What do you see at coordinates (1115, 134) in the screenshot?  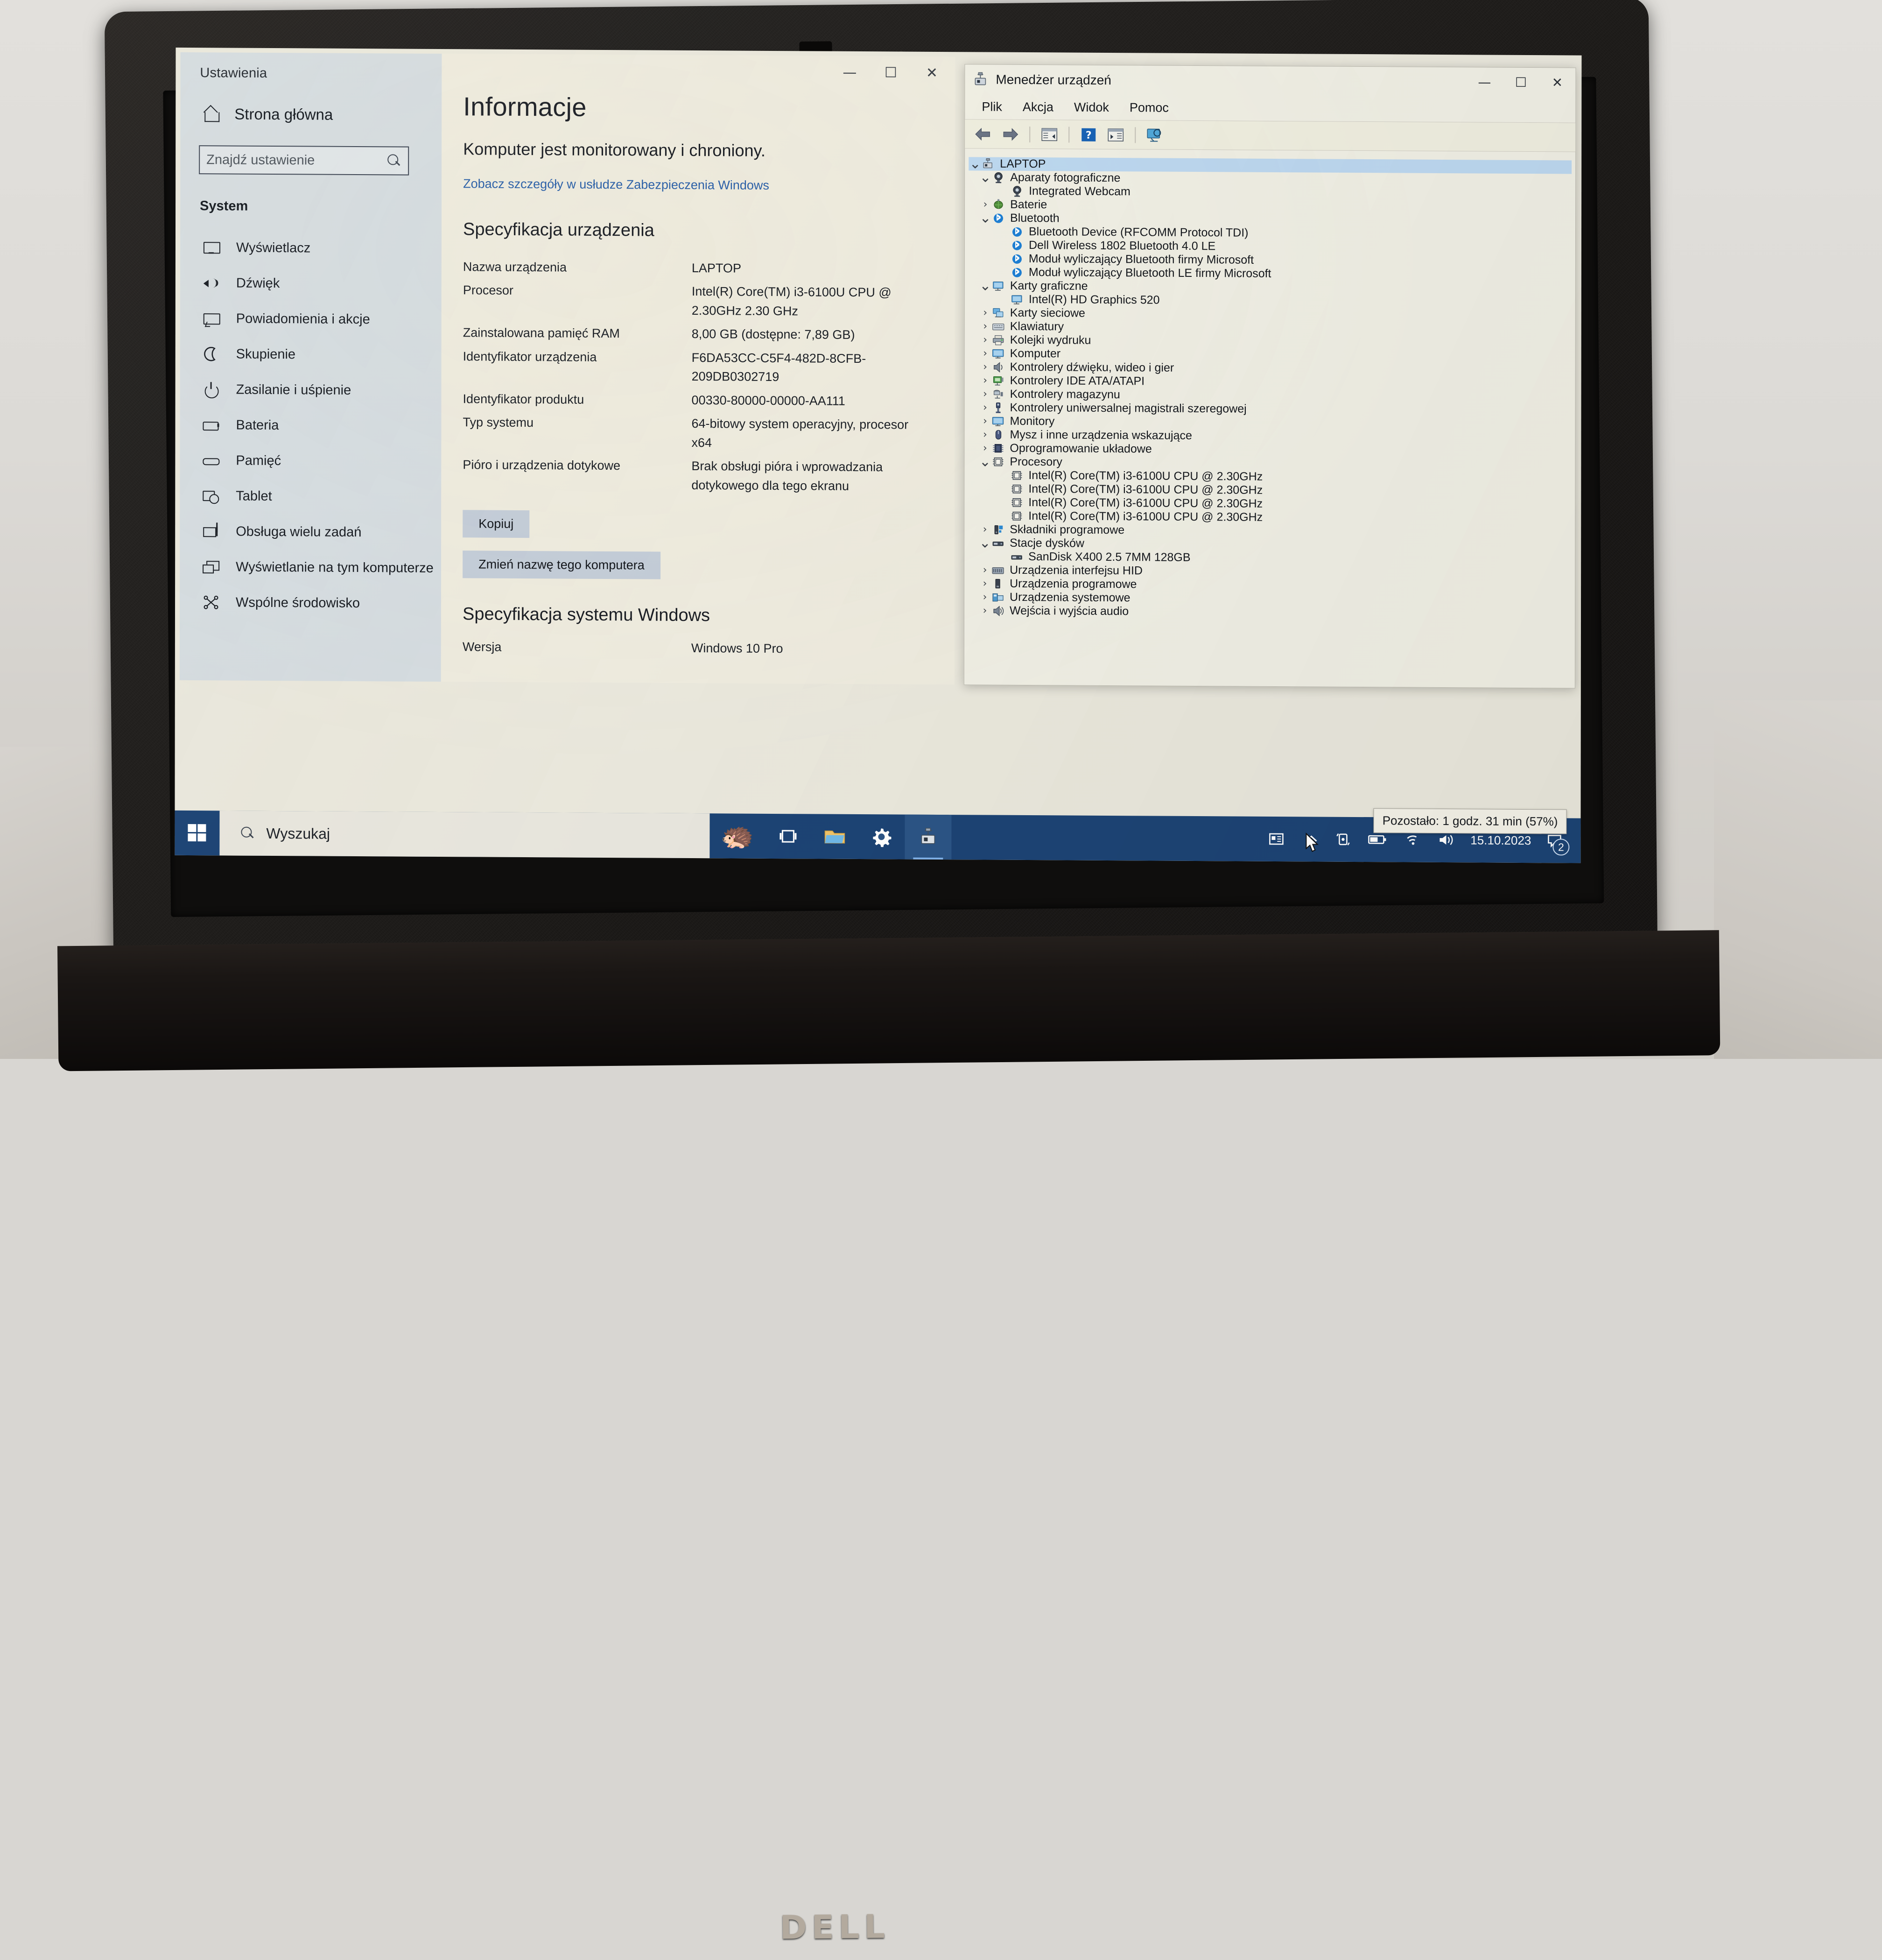 I see `show-hidden-icon` at bounding box center [1115, 134].